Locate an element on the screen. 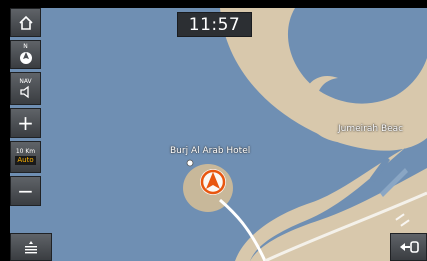 The width and height of the screenshot is (427, 261). poi-marker is located at coordinates (190, 163).